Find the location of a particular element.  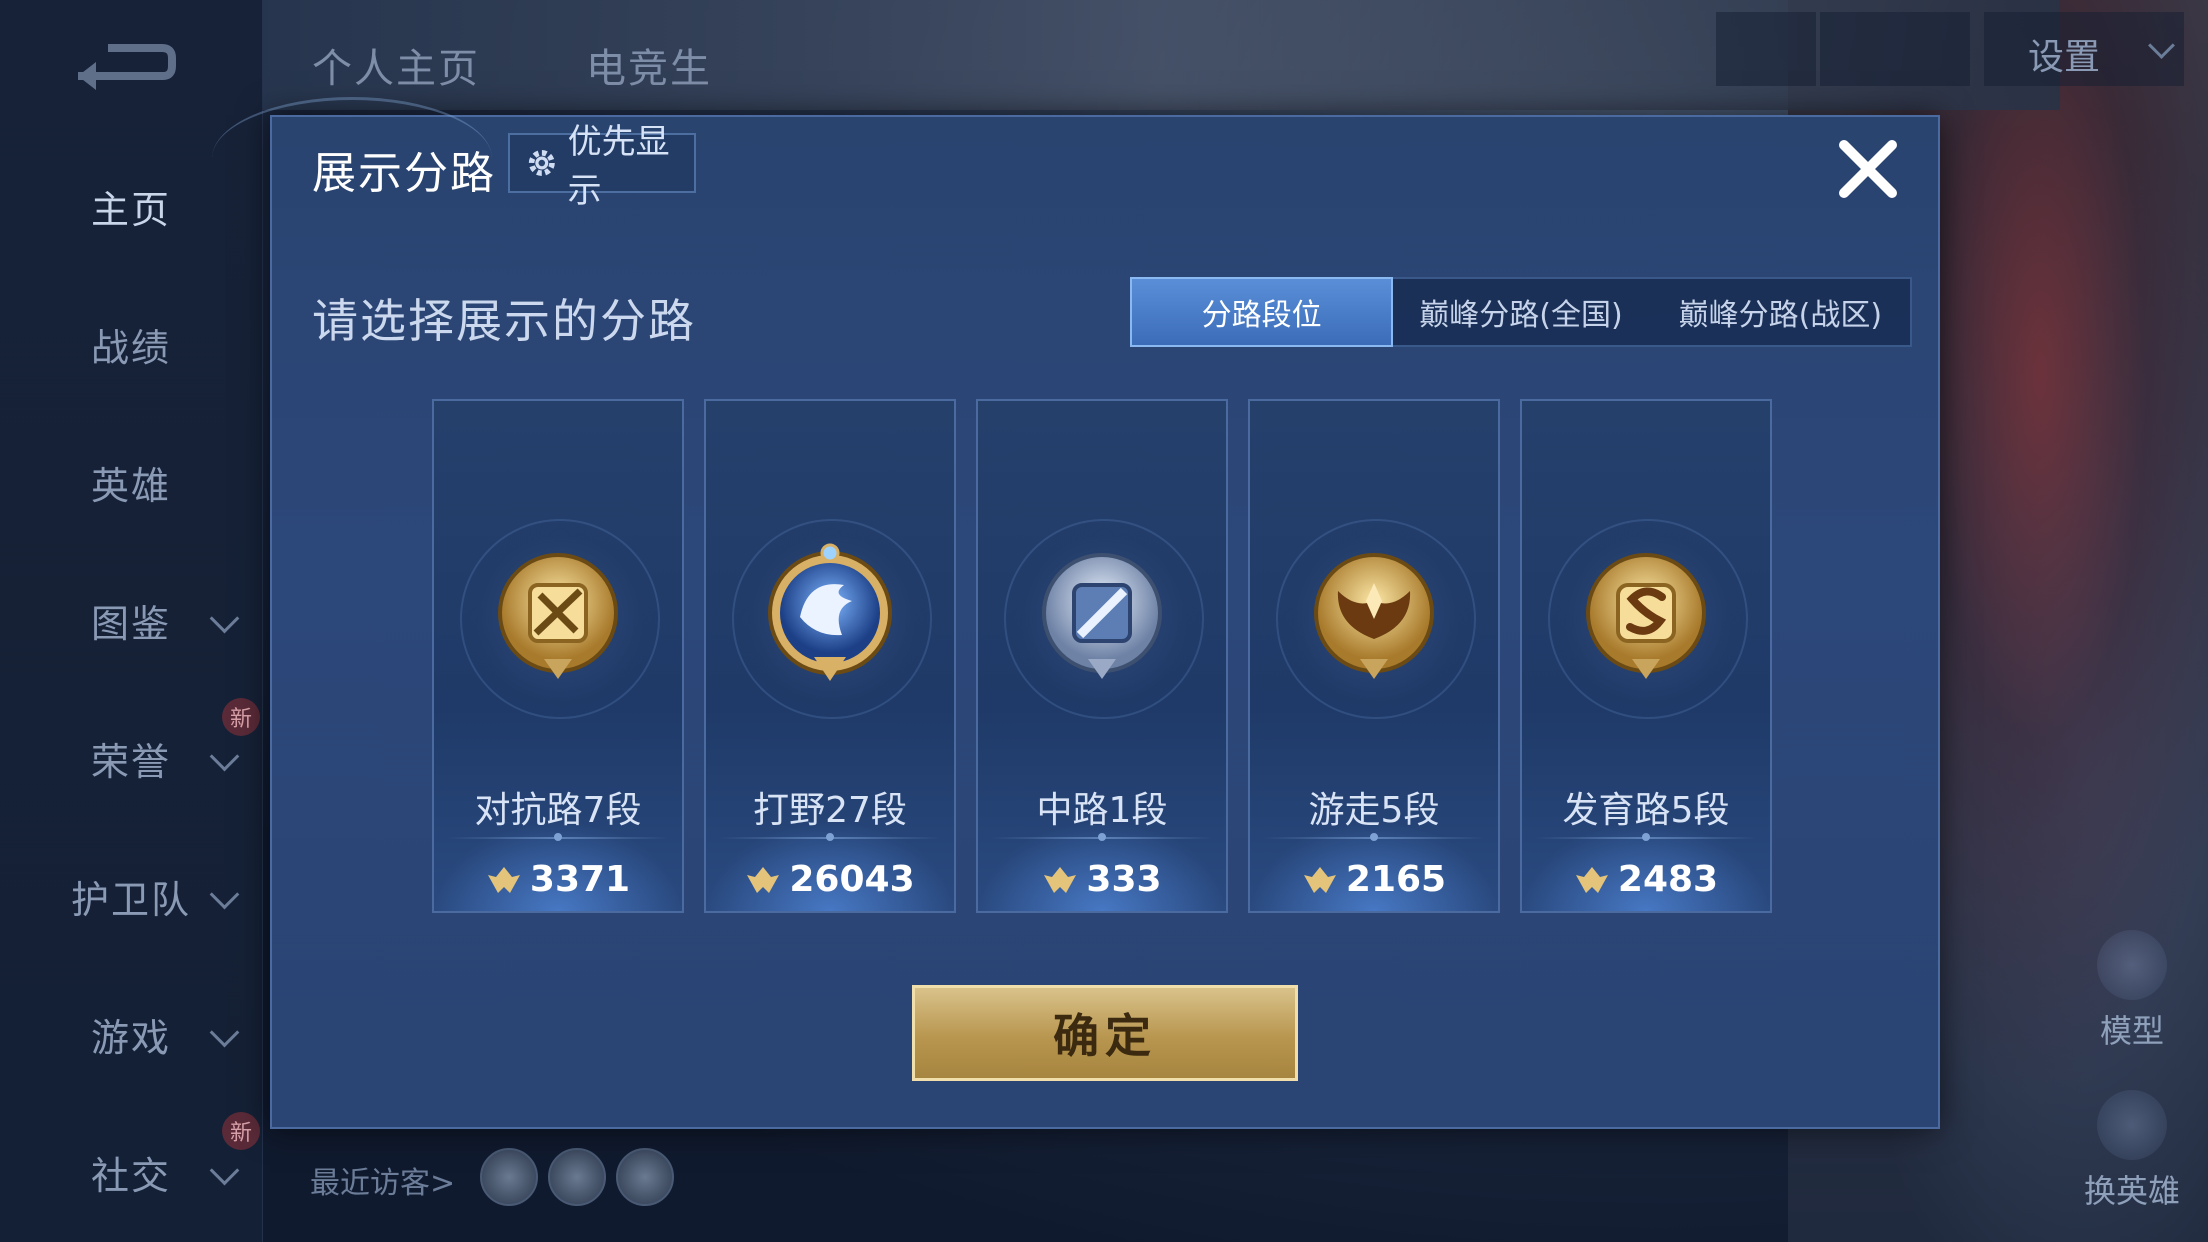

sidebar-item-label: 图鉴 is located at coordinates (130, 623).